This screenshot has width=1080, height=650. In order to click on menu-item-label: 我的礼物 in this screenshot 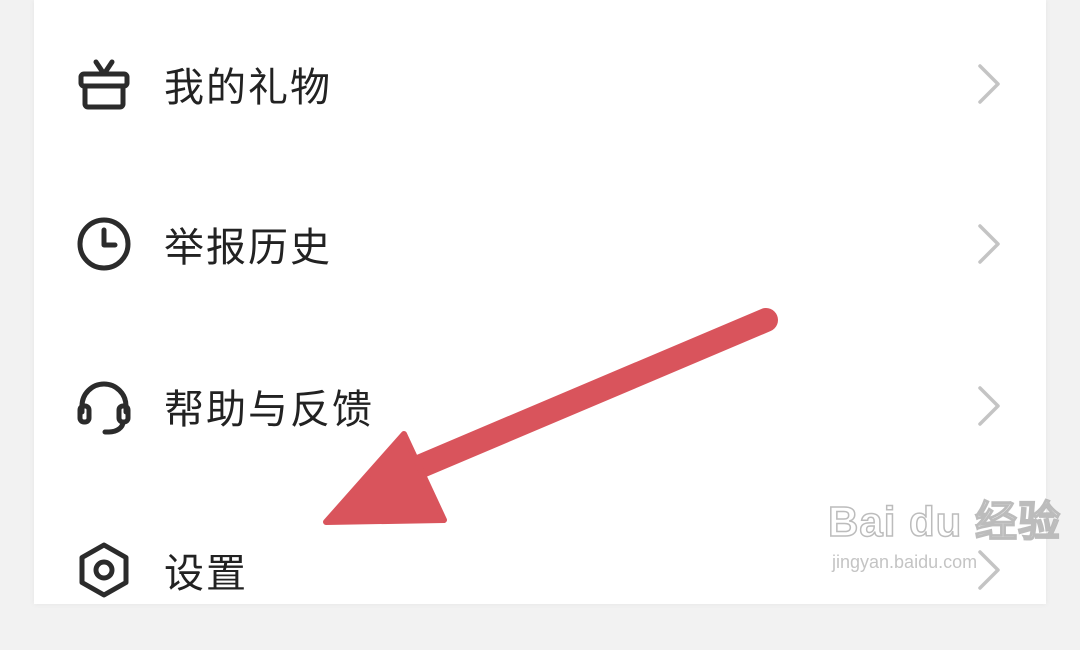, I will do `click(248, 88)`.